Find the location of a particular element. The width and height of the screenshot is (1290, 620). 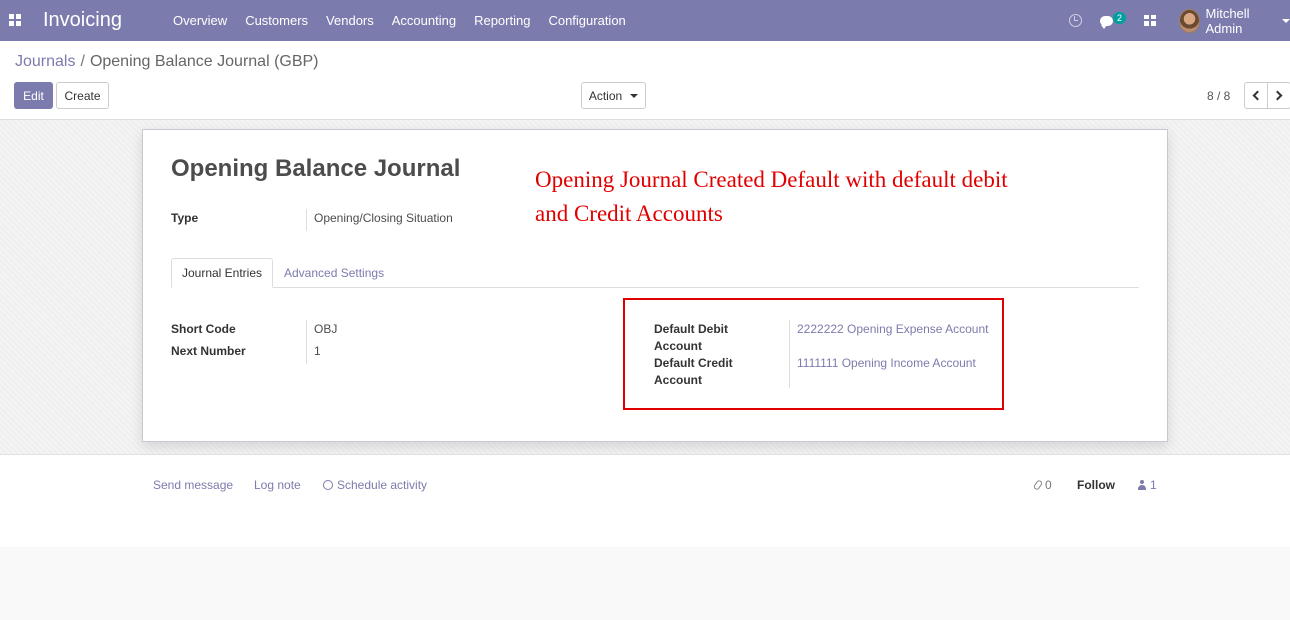

user-menu: Mitchell Admin is located at coordinates (1234, 20).